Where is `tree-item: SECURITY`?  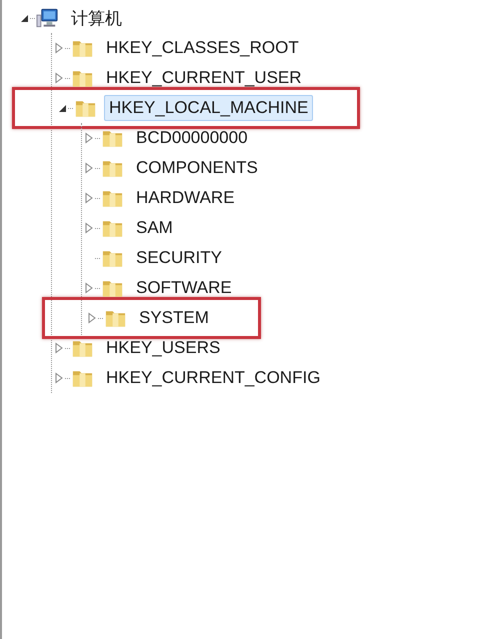 tree-item: SECURITY is located at coordinates (179, 258).